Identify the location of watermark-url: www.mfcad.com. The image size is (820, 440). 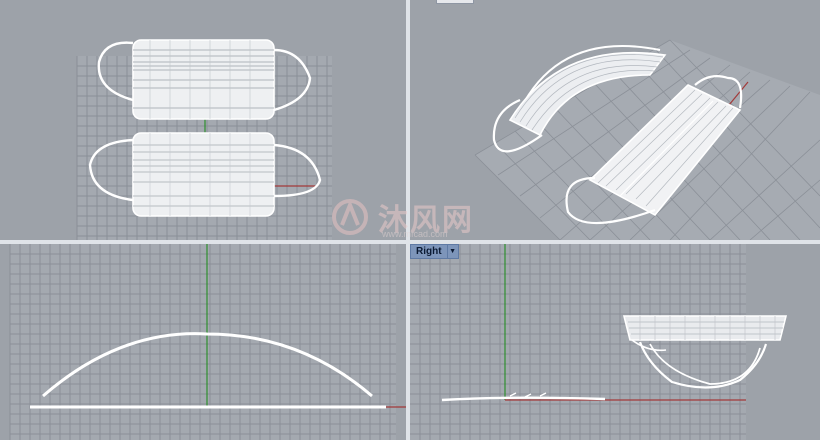
(415, 234).